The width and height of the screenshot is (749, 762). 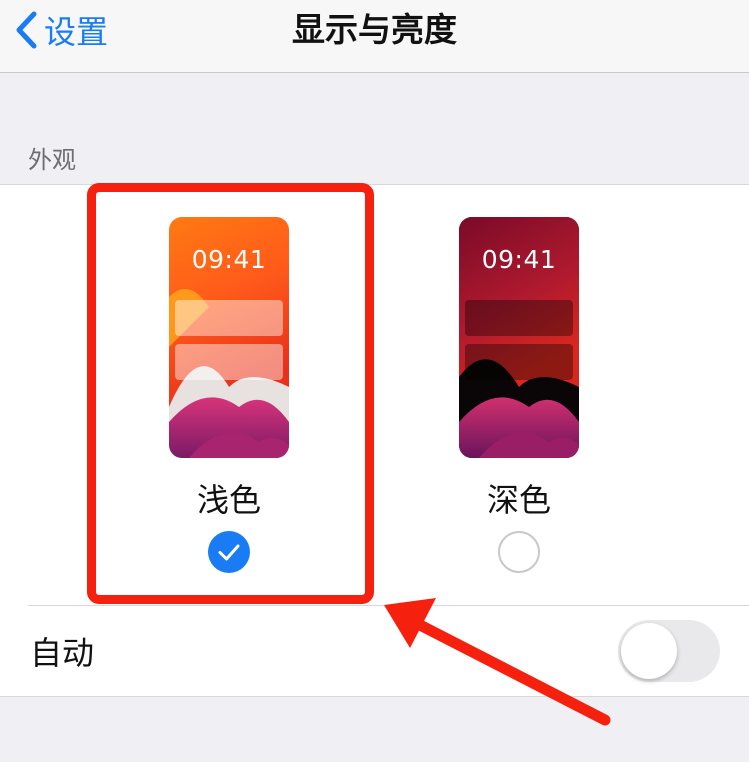 What do you see at coordinates (229, 337) in the screenshot?
I see `light-mode-preview: 09:41` at bounding box center [229, 337].